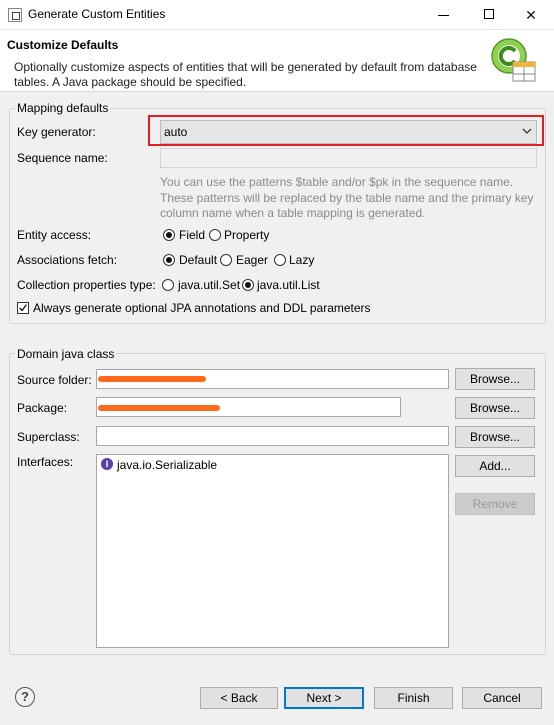 The image size is (554, 725). What do you see at coordinates (62, 158) in the screenshot?
I see `sequence-name-label: Sequence name:` at bounding box center [62, 158].